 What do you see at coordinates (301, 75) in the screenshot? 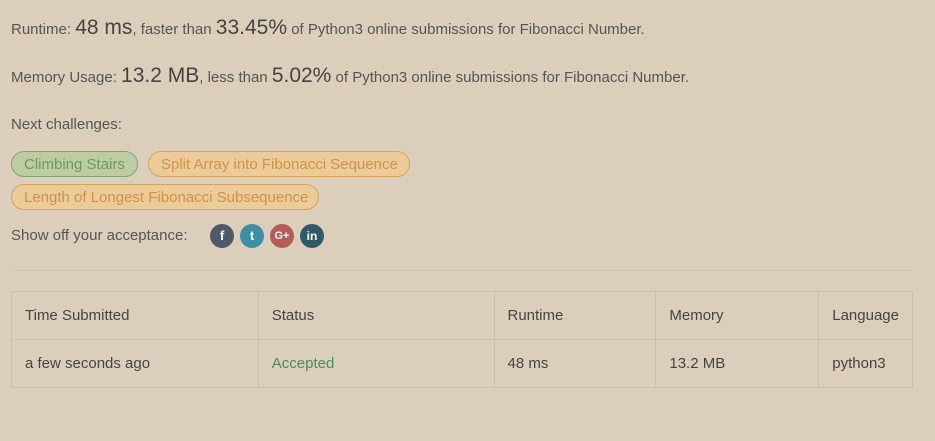
I see `memory-percent: 5.02%` at bounding box center [301, 75].